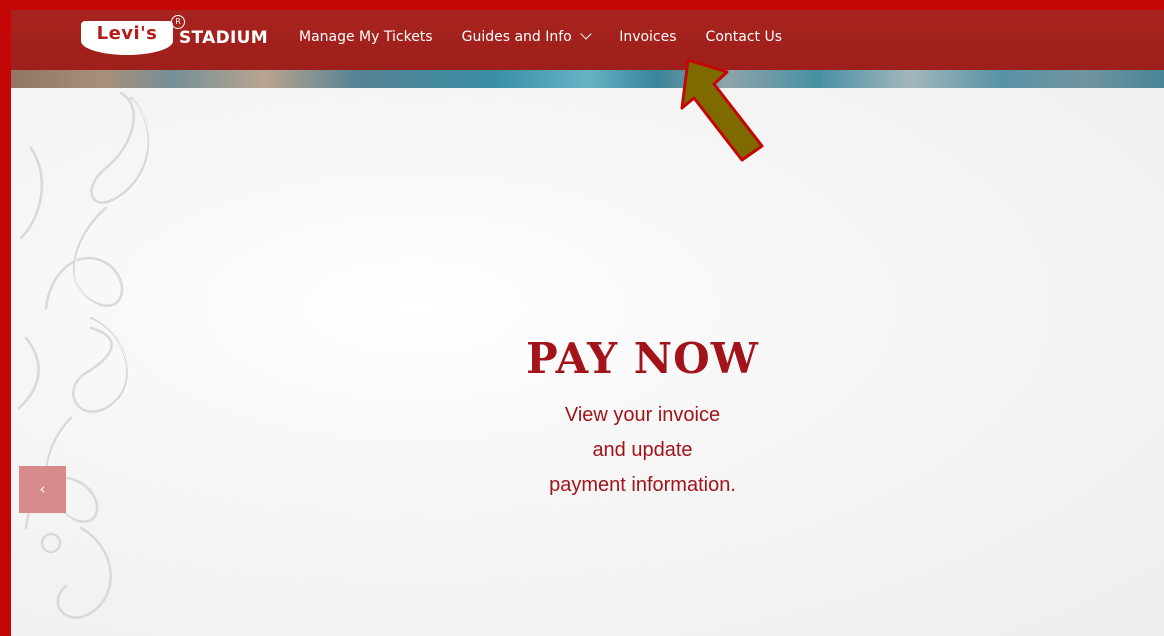  I want to click on registered-mark: R, so click(178, 22).